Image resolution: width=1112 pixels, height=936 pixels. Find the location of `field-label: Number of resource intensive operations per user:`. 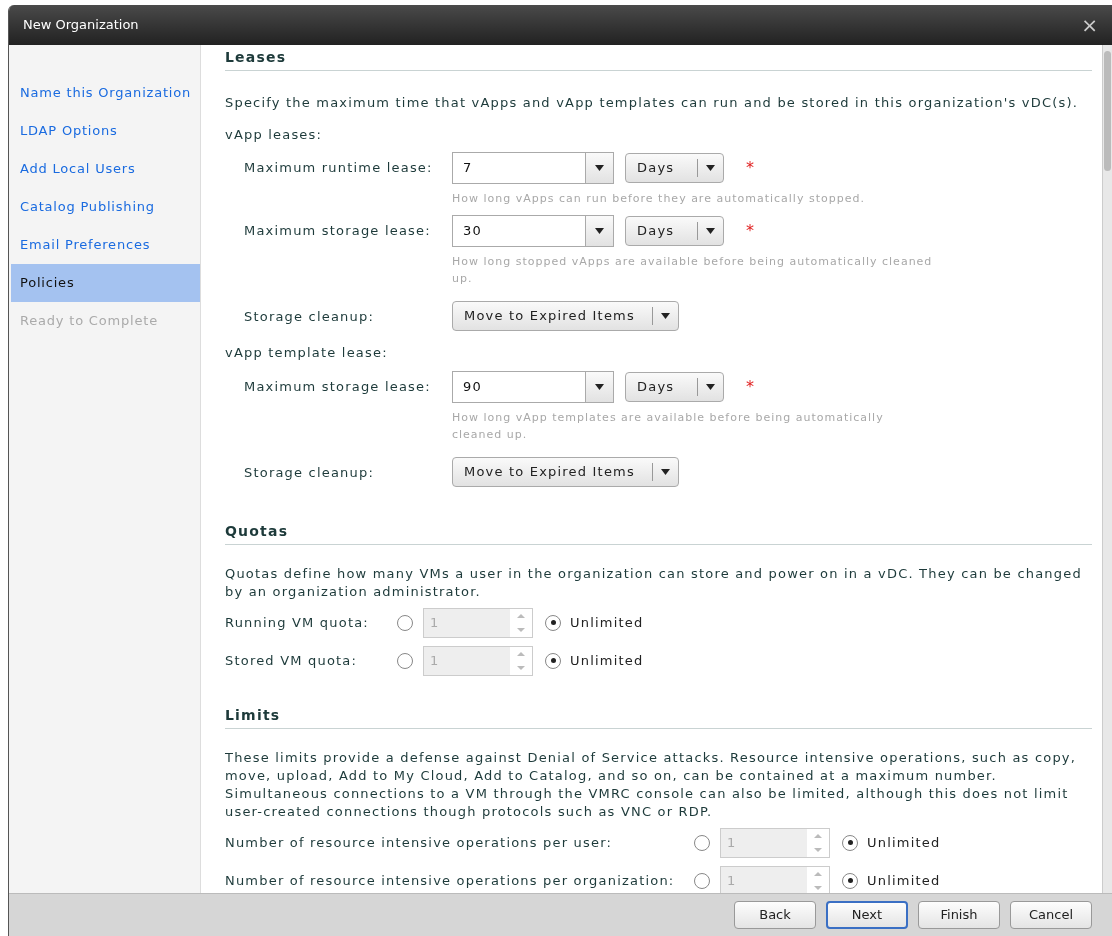

field-label: Number of resource intensive operations per user: is located at coordinates (419, 842).